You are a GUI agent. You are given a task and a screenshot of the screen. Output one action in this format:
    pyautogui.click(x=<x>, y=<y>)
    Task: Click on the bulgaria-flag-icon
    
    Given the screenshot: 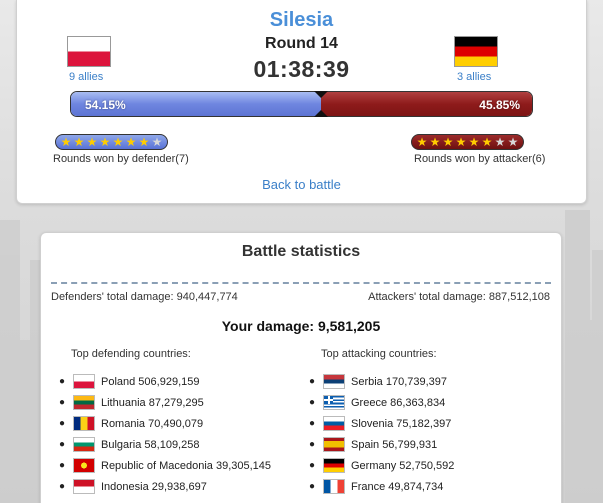 What is the action you would take?
    pyautogui.click(x=84, y=444)
    